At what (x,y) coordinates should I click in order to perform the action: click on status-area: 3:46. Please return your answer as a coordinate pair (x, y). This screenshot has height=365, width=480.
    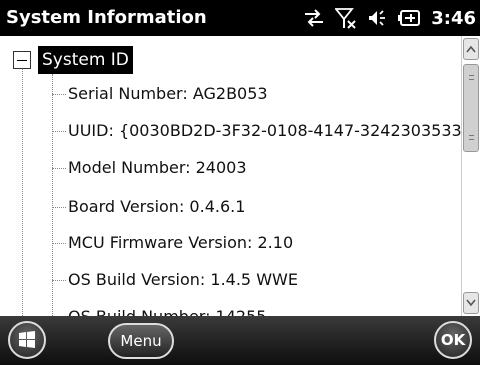
    Looking at the image, I should click on (389, 18).